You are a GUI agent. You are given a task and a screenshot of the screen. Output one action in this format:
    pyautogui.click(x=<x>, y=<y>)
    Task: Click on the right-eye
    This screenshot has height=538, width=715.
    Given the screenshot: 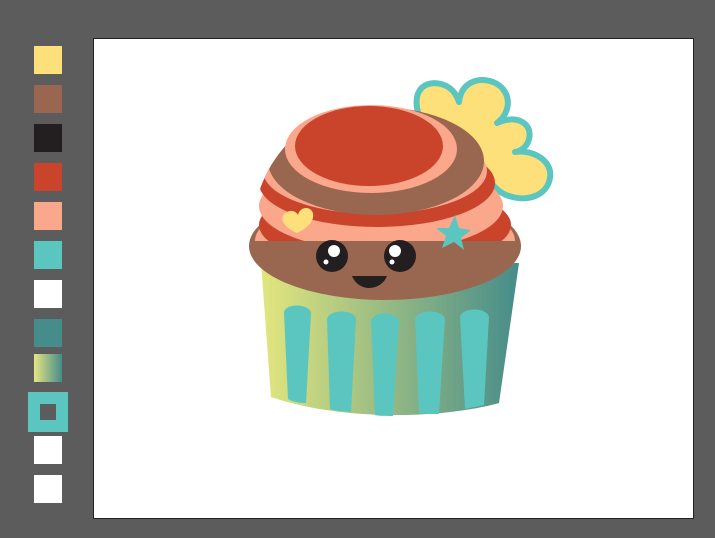 What is the action you would take?
    pyautogui.click(x=400, y=256)
    